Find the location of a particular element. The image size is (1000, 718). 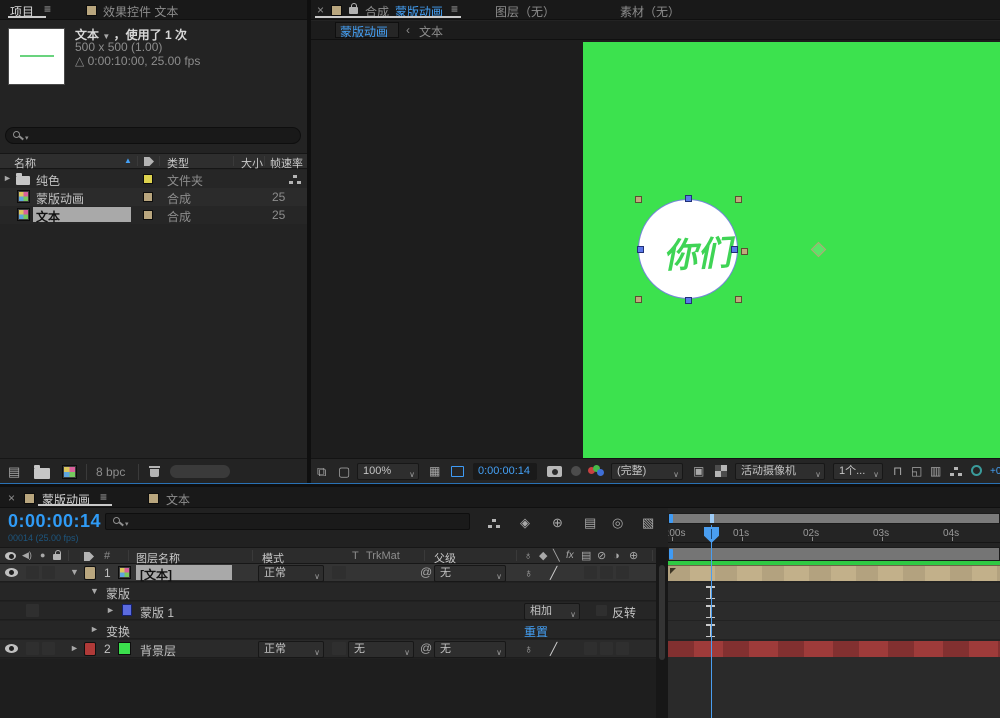

column-fps: 帧速率 is located at coordinates (286, 163).